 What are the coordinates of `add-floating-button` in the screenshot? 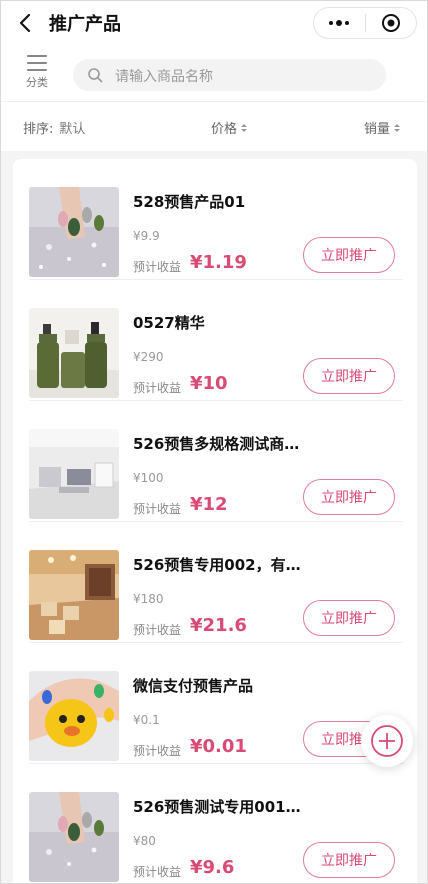 It's located at (387, 741).